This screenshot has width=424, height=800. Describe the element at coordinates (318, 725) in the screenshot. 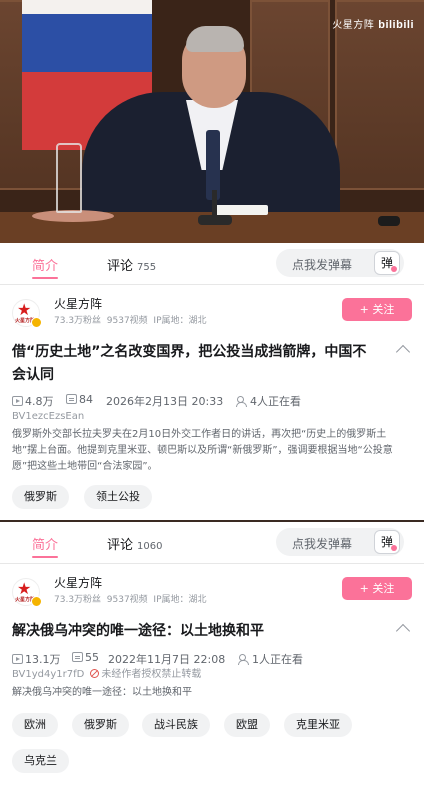

I see `tag-chip: 克里米亚` at that location.